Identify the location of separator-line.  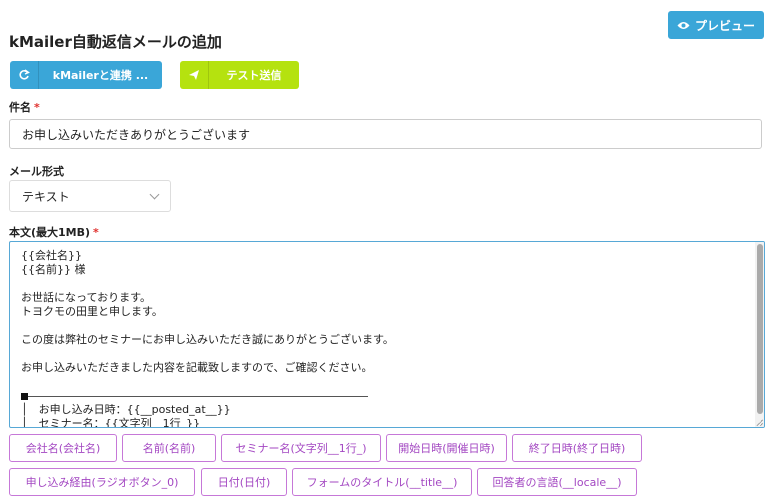
(207, 396).